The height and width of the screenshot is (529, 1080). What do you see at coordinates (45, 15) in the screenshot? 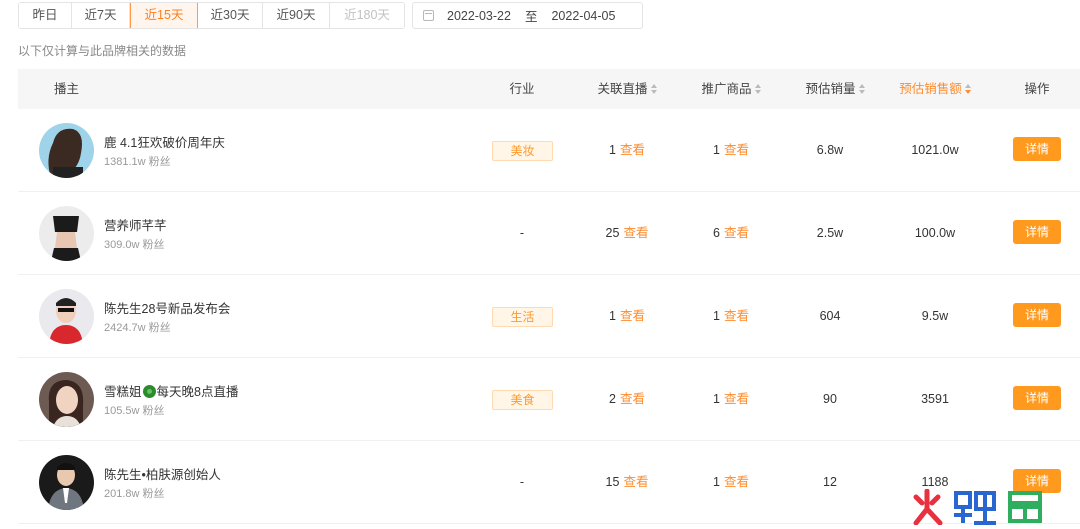
I see `range-yesterday-button: 昨日` at bounding box center [45, 15].